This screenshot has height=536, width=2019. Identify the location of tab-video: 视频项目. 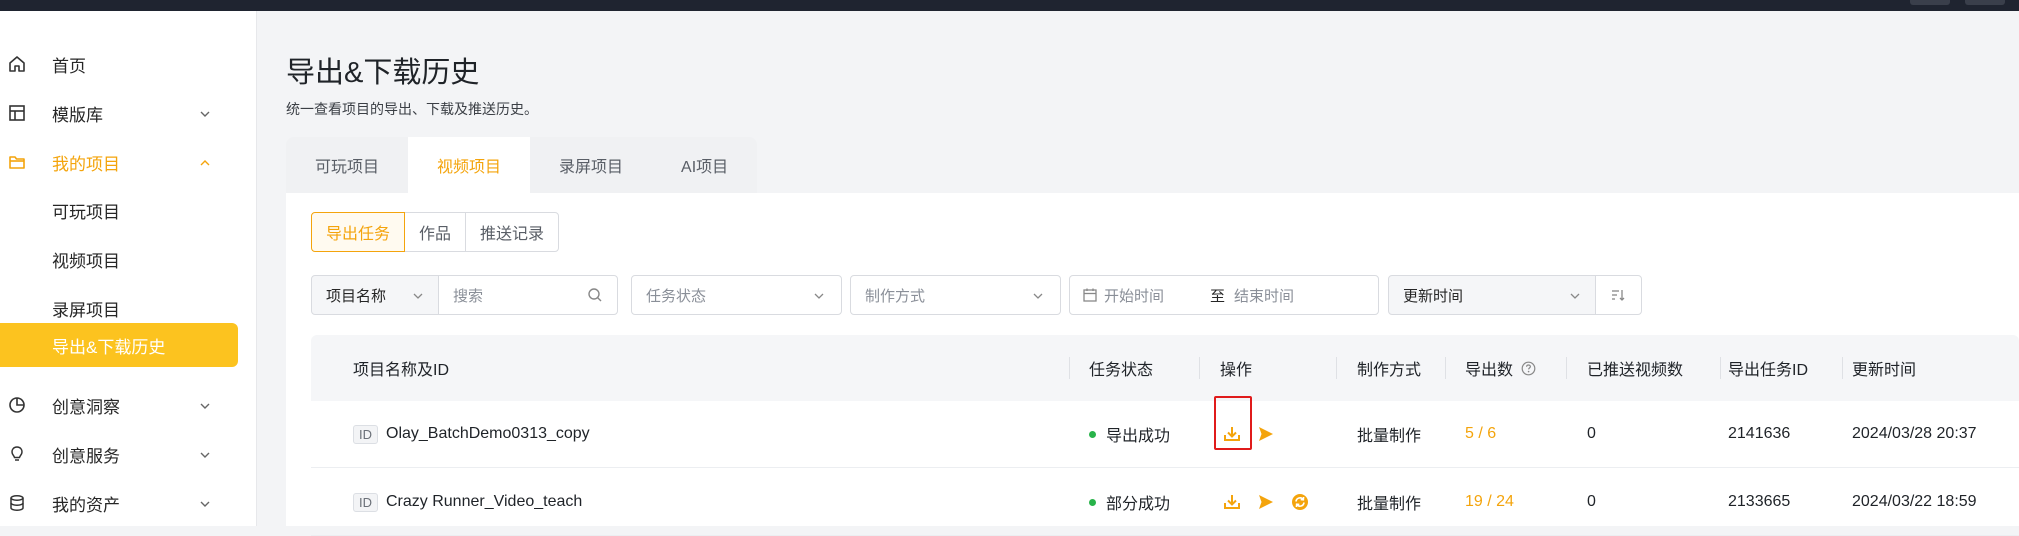
(469, 165).